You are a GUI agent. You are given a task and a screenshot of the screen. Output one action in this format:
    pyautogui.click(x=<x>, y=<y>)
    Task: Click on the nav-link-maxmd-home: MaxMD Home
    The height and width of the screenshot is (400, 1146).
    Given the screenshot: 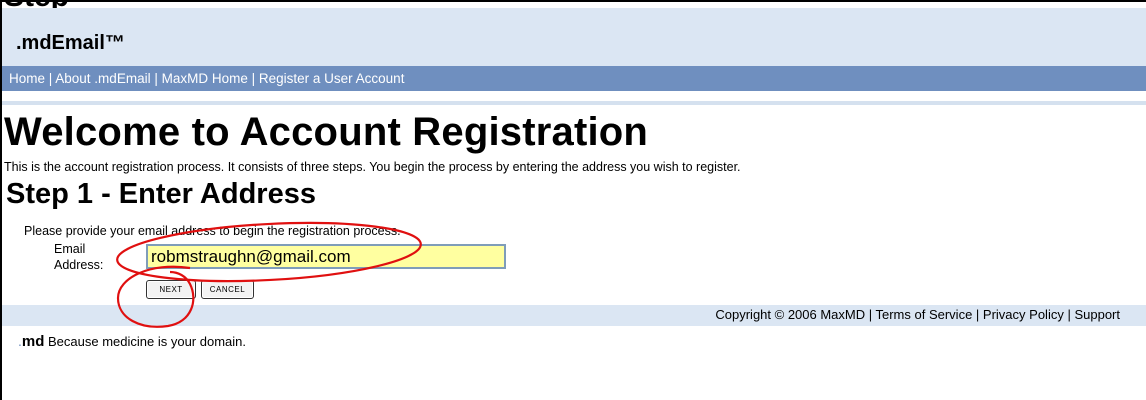 What is the action you would take?
    pyautogui.click(x=205, y=78)
    